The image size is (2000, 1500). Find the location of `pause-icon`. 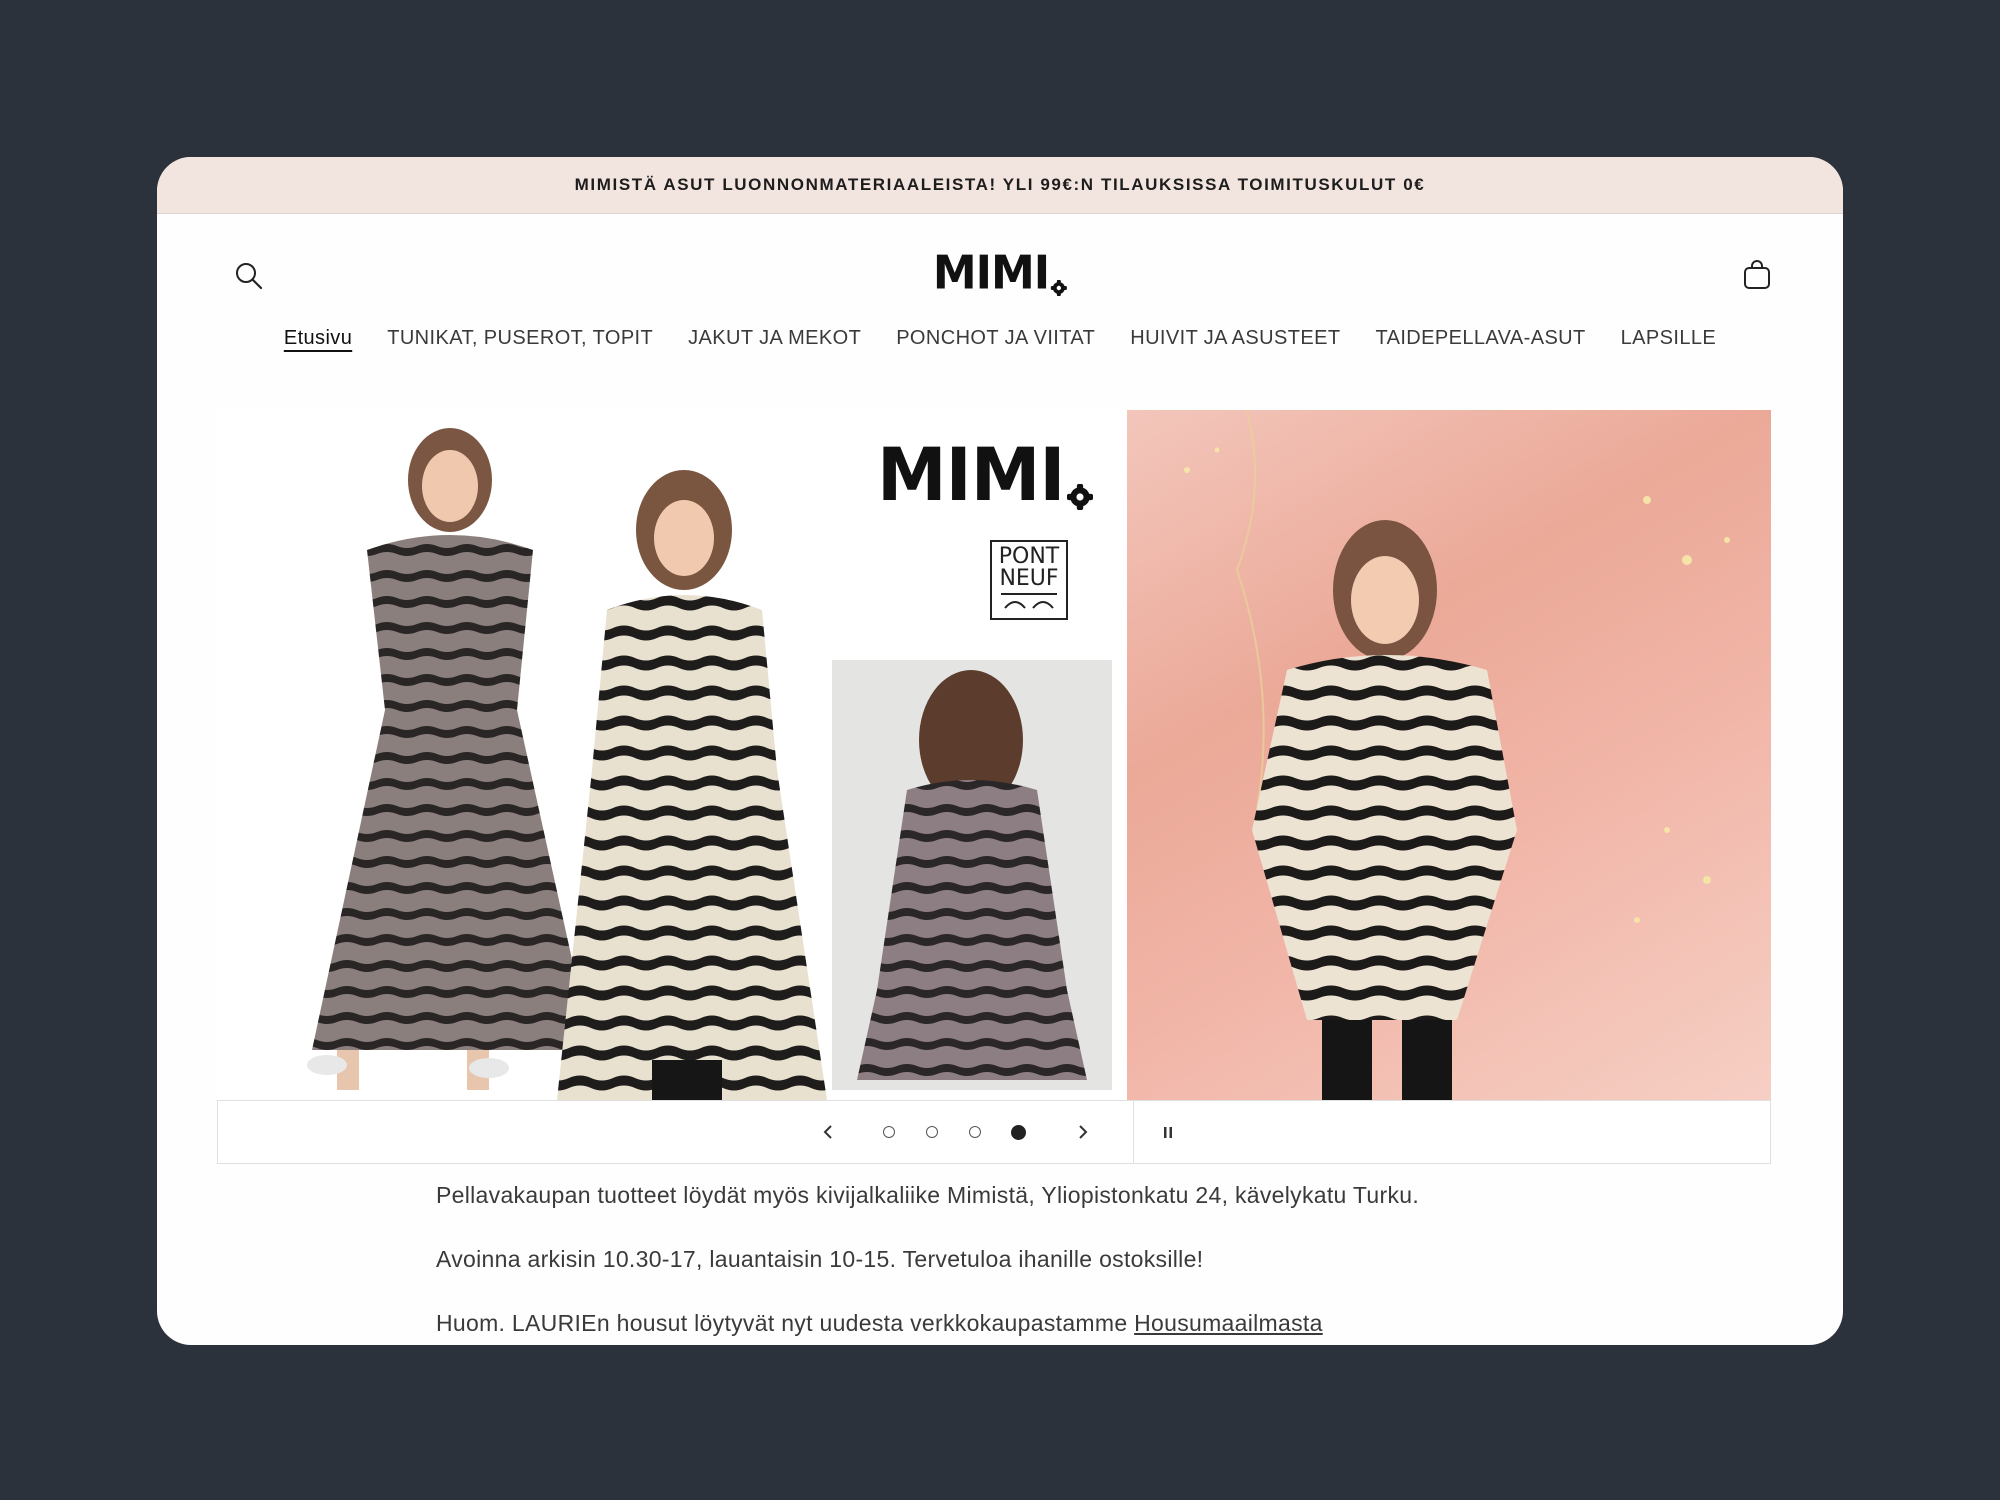

pause-icon is located at coordinates (1168, 1132).